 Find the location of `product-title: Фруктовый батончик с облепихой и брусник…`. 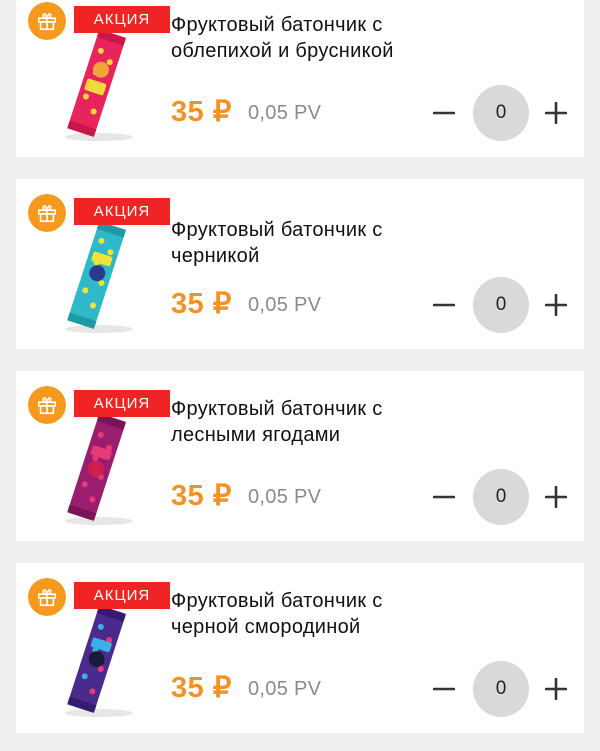

product-title: Фруктовый батончик с облепихой и брусник… is located at coordinates (321, 38).